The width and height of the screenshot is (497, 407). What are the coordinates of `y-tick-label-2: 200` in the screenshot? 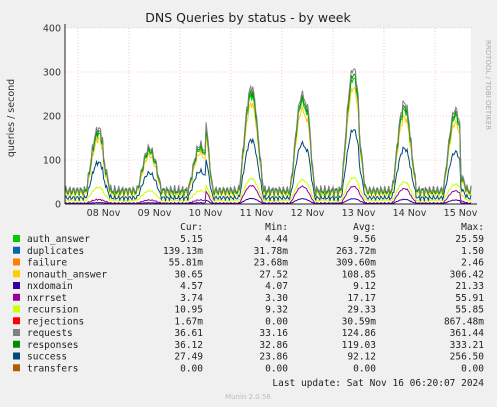 It's located at (52, 117).